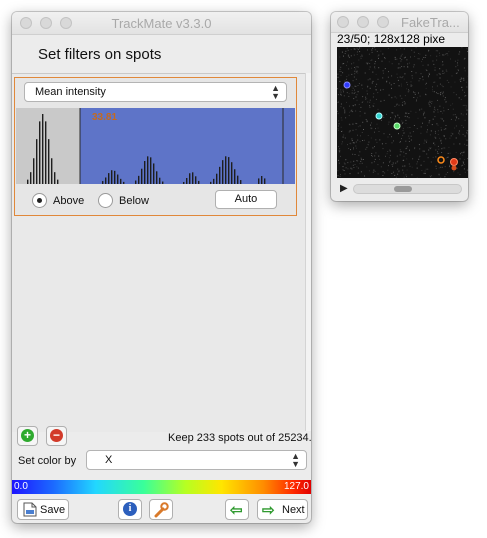 This screenshot has width=487, height=538. What do you see at coordinates (402, 112) in the screenshot?
I see `image-canvas` at bounding box center [402, 112].